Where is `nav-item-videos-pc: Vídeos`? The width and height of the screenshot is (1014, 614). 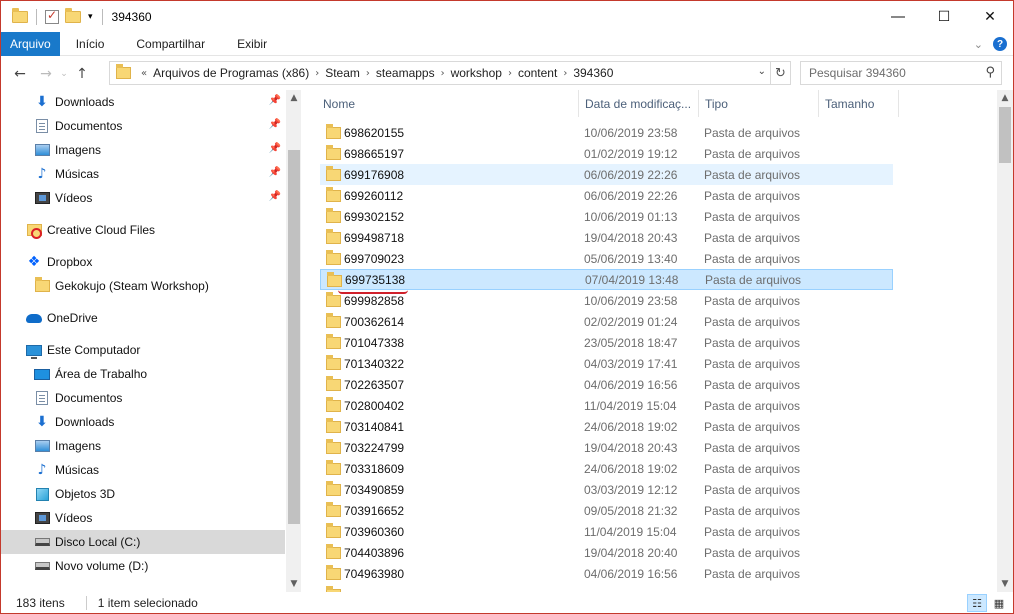 nav-item-videos-pc: Vídeos is located at coordinates (143, 518).